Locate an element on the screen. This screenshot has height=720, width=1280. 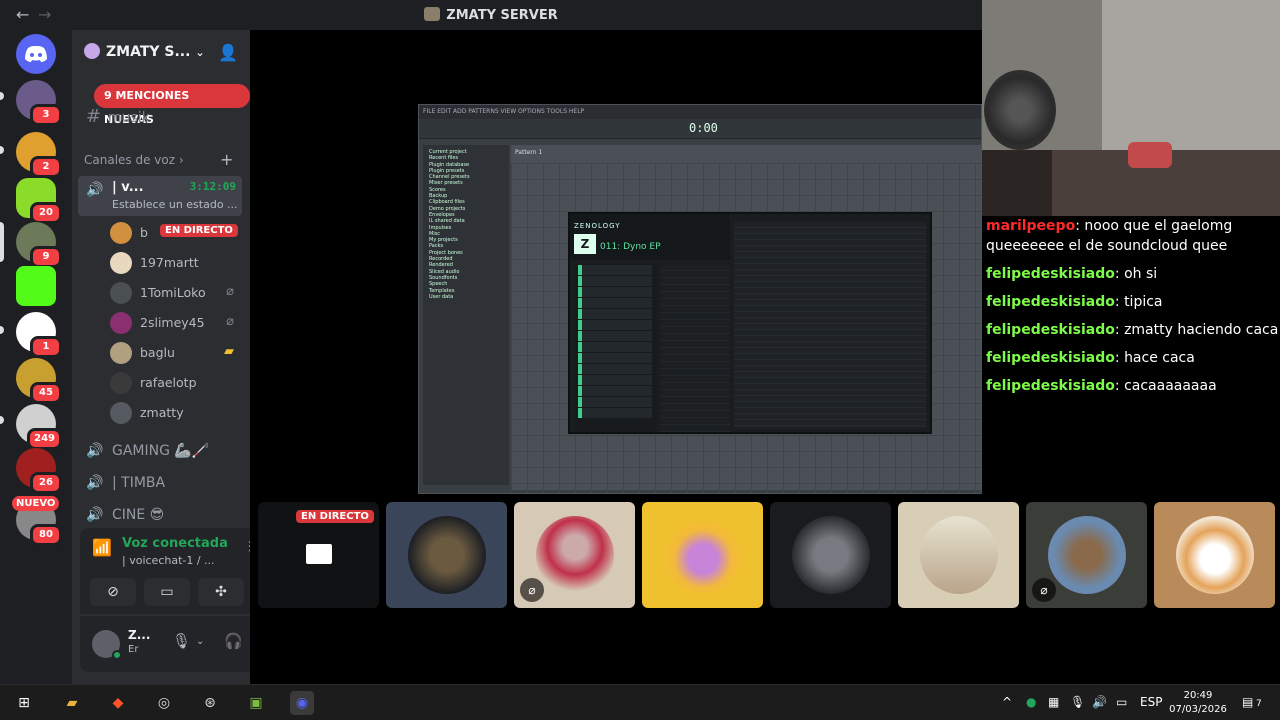
camera-off-button: ⊘ is located at coordinates (113, 592).